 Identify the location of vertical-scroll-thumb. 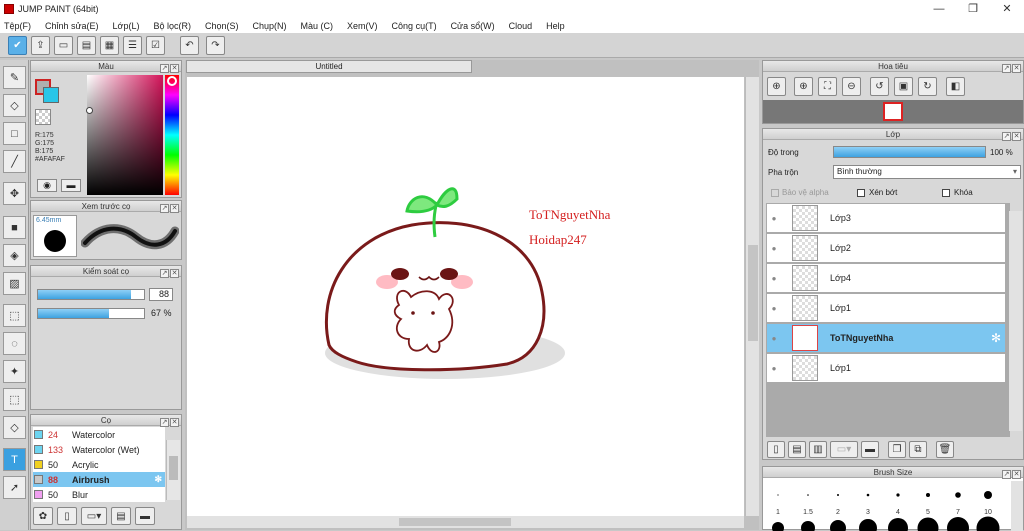
(753, 293).